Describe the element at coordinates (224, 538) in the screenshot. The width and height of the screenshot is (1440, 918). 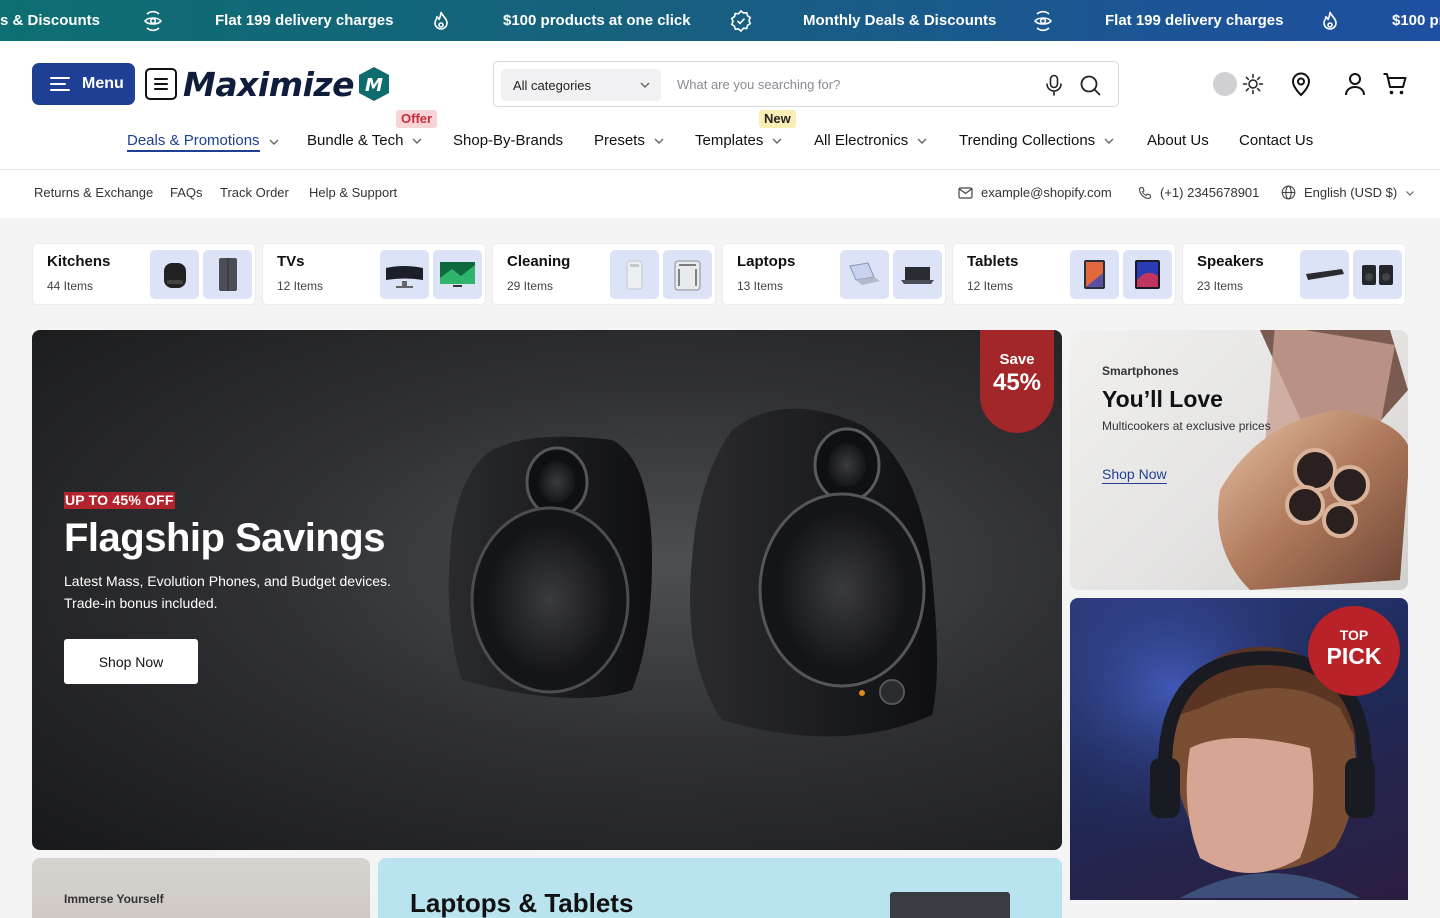
I see `hero-title: Flagship Savings` at that location.